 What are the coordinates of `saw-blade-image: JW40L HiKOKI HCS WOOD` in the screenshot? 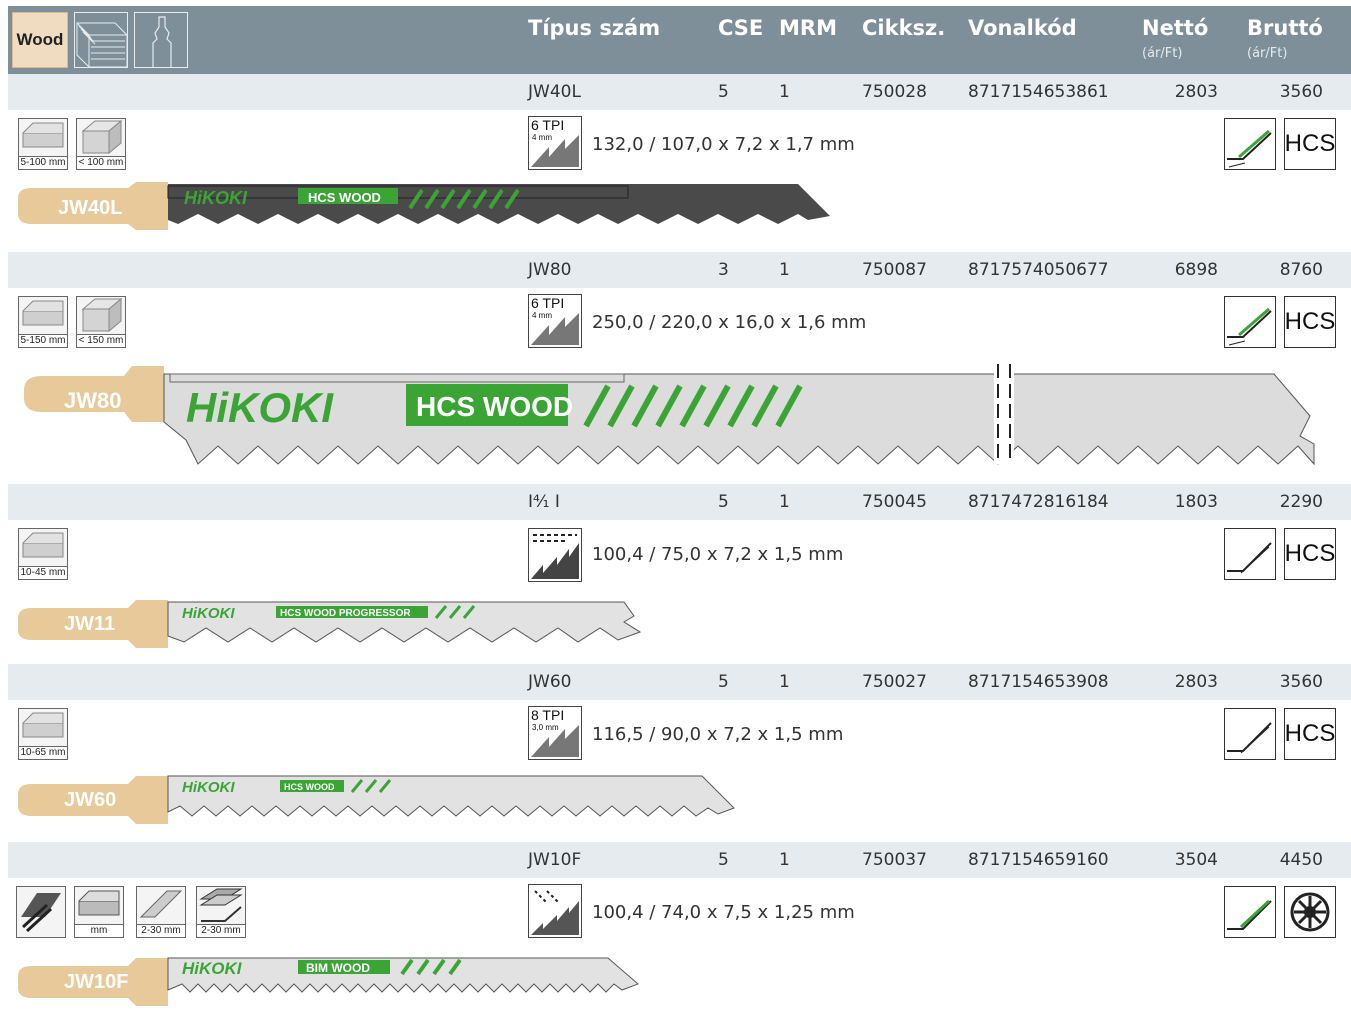 It's located at (424, 206).